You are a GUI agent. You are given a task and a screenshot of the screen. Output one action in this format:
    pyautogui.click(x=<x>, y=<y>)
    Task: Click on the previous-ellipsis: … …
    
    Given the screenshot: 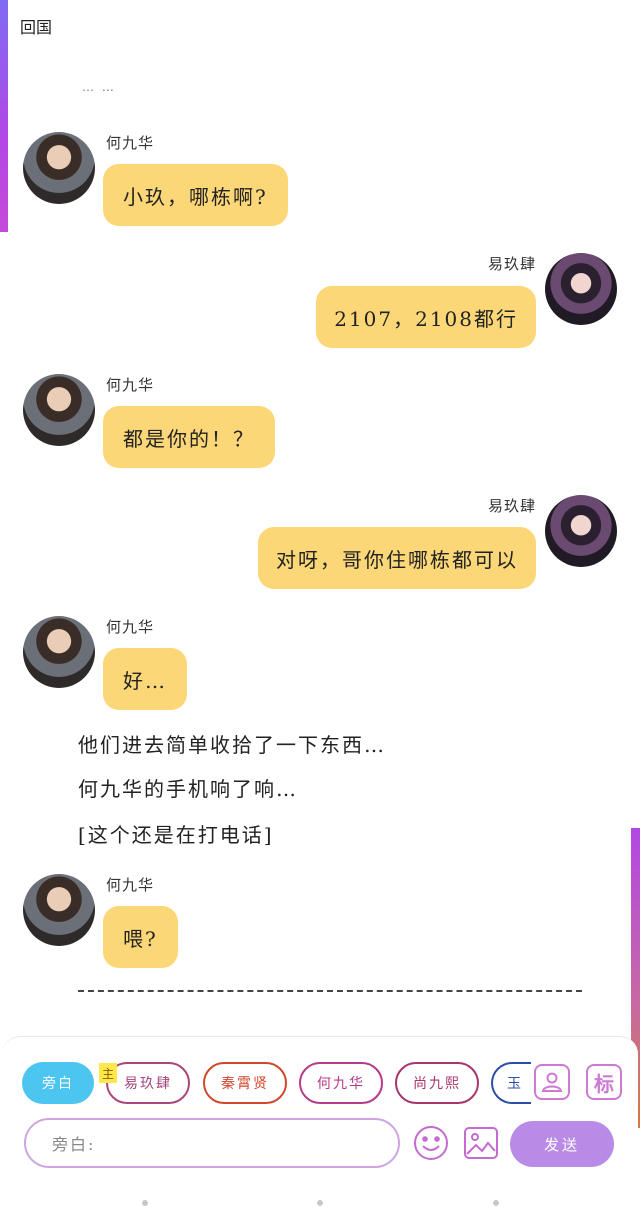 What is the action you would take?
    pyautogui.click(x=99, y=87)
    